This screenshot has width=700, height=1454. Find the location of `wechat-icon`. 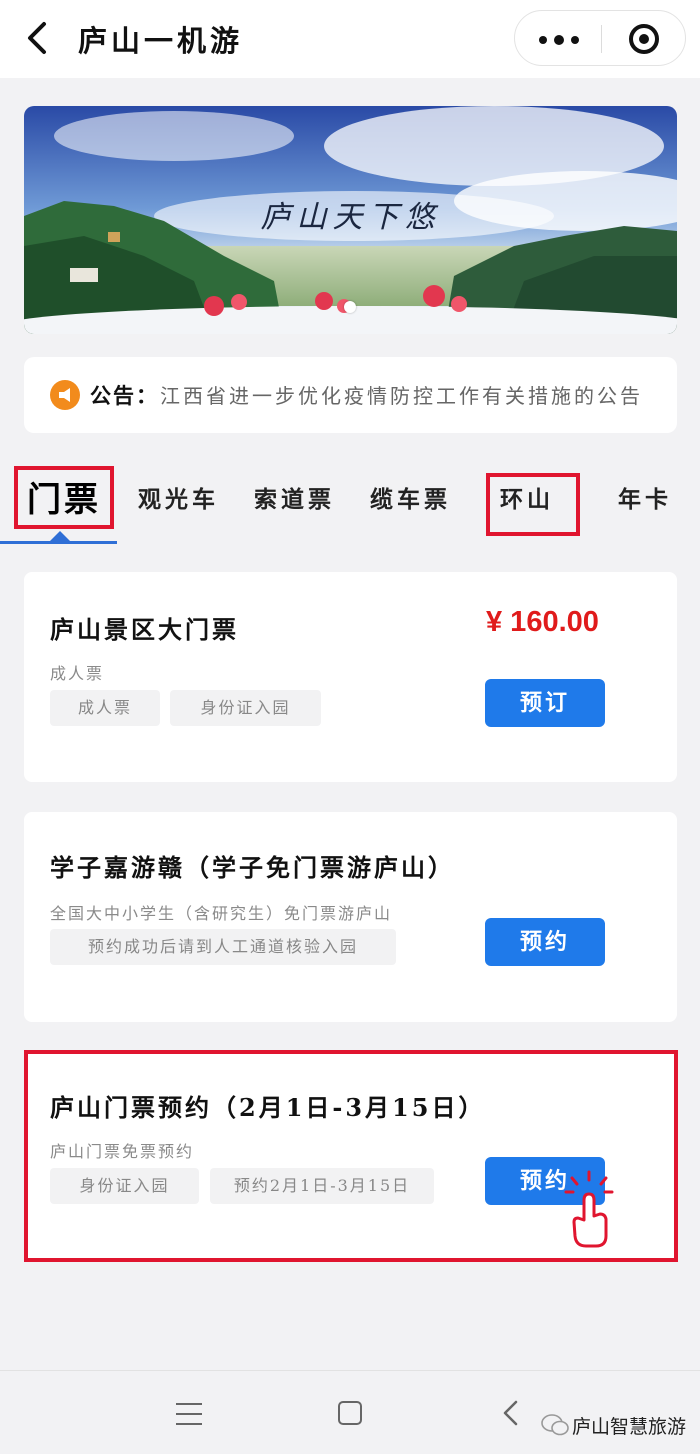

wechat-icon is located at coordinates (555, 1425).